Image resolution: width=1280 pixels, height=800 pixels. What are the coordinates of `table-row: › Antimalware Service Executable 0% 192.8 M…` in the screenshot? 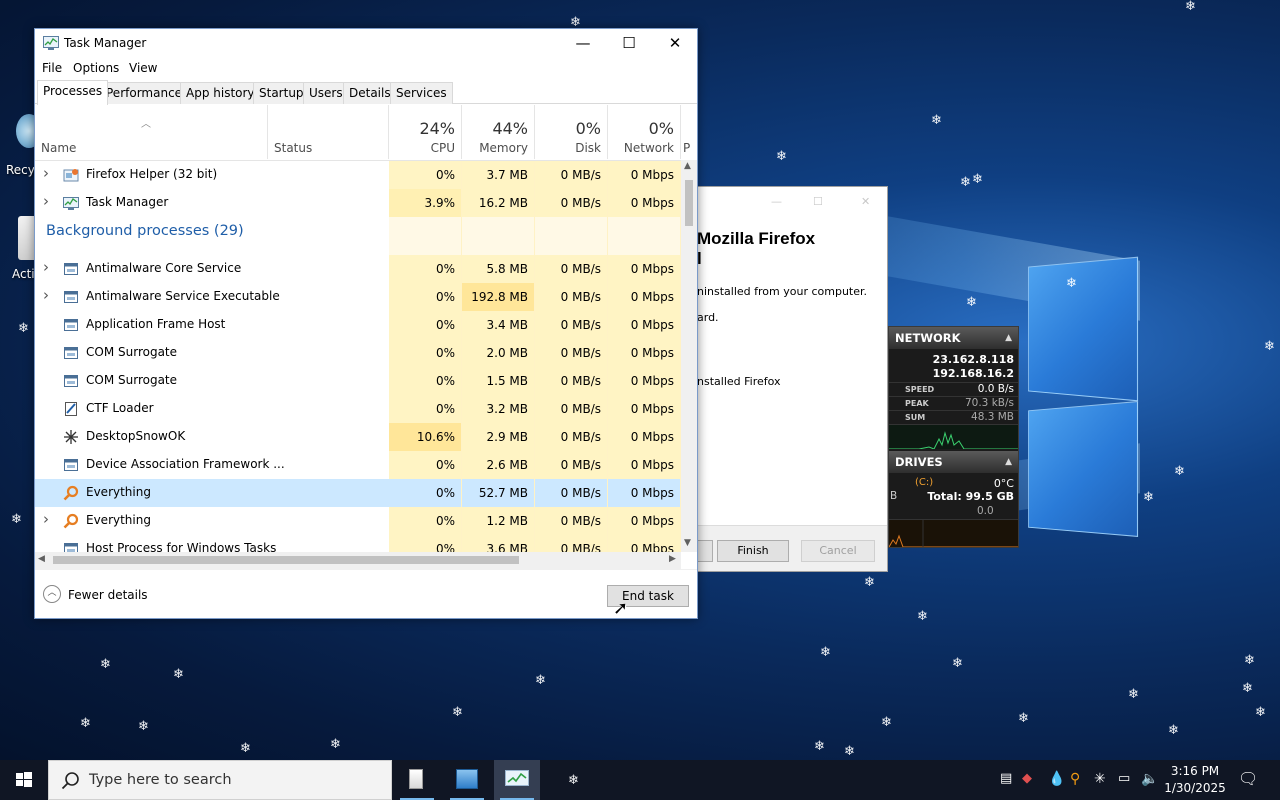 It's located at (358, 297).